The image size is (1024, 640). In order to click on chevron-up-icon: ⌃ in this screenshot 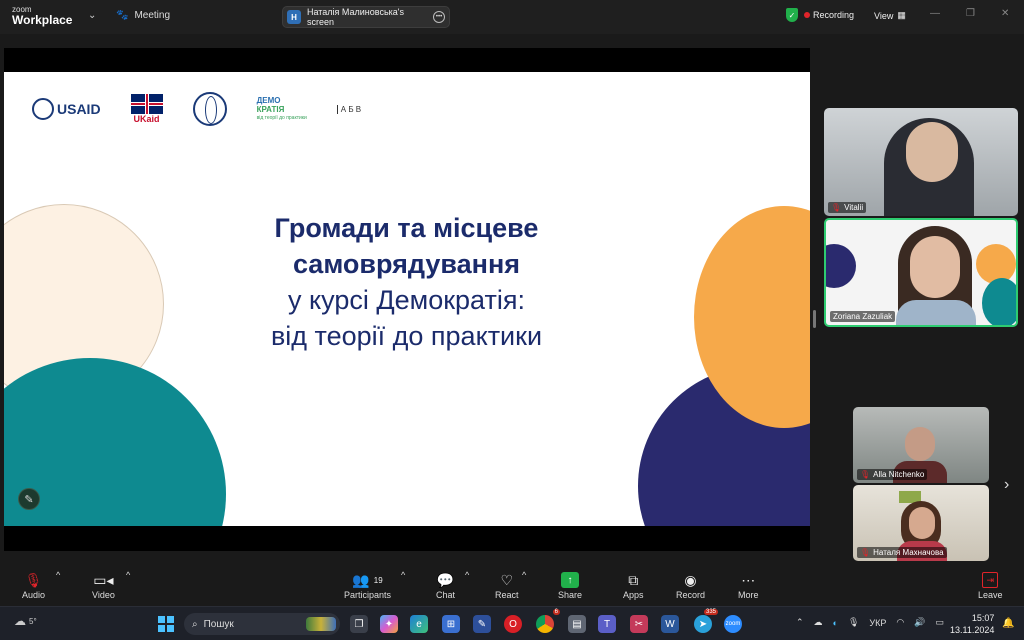, I will do `click(800, 622)`.